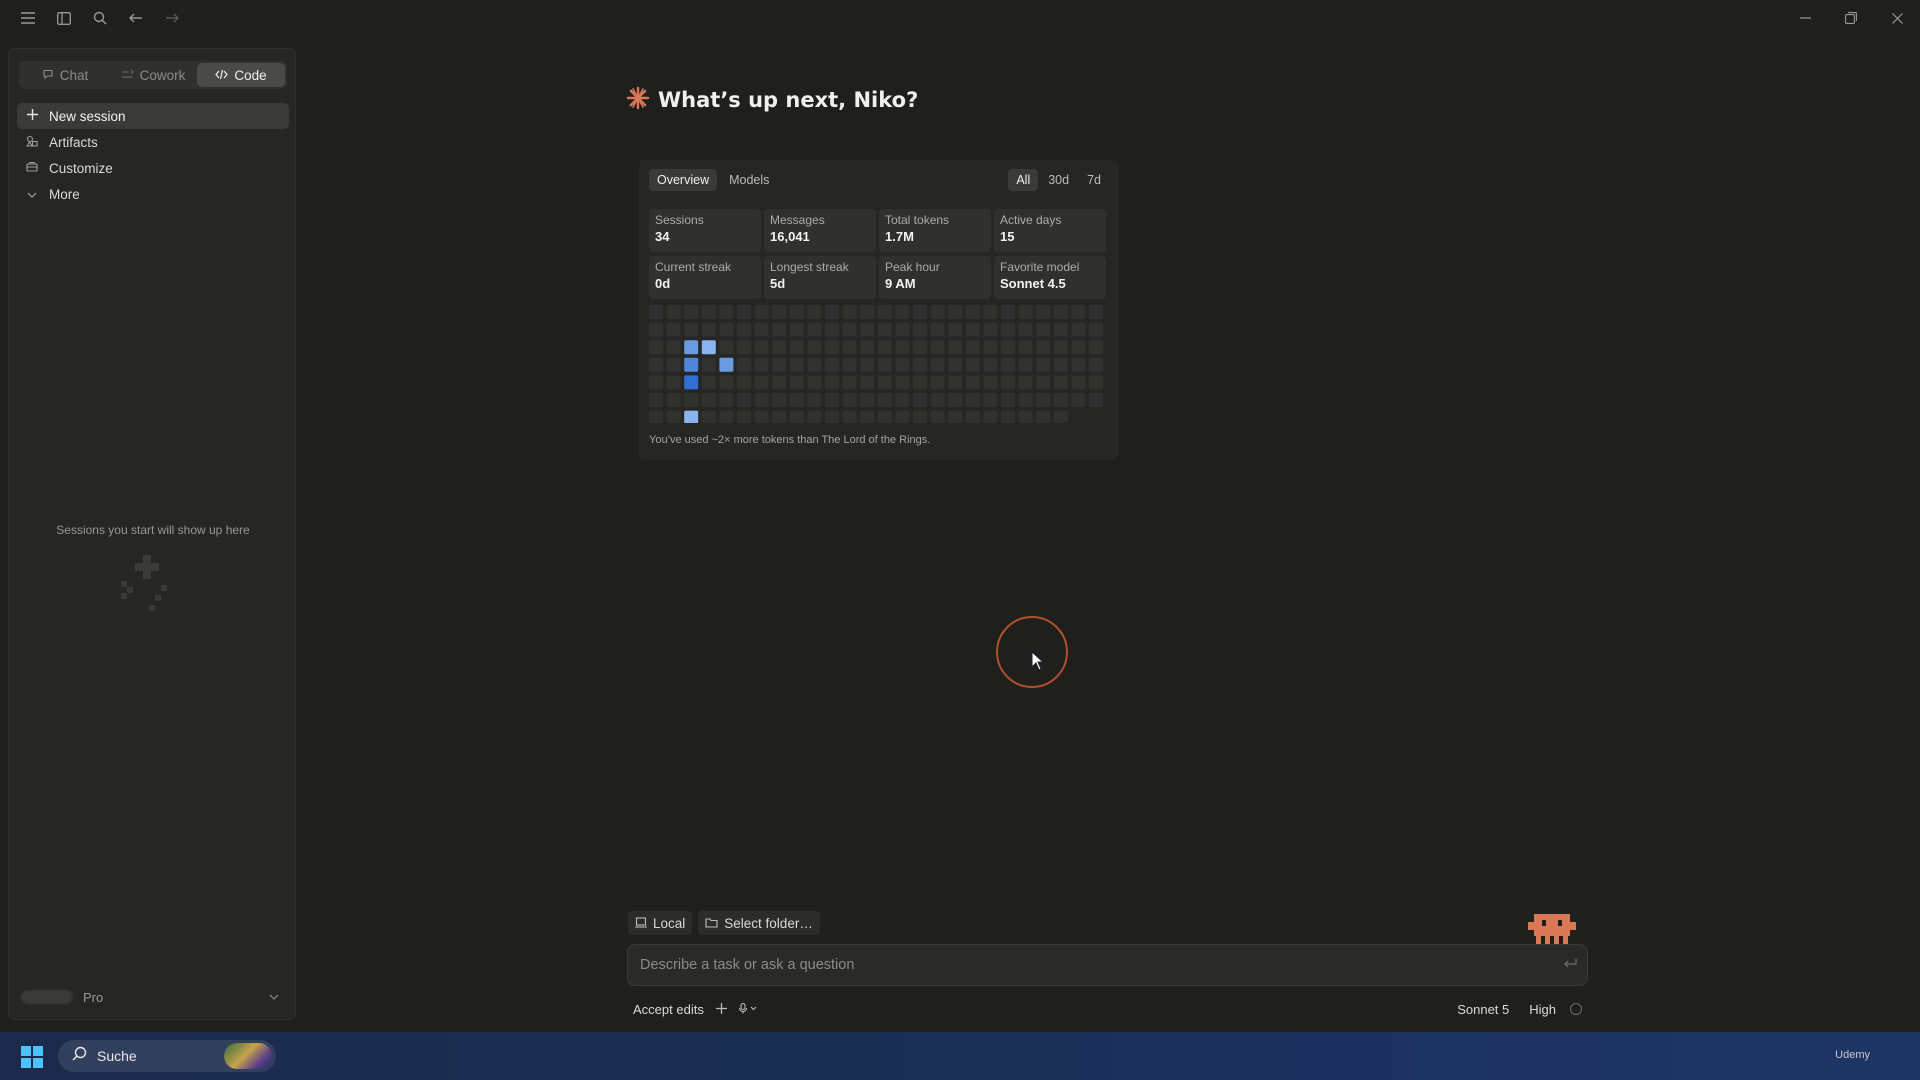 This screenshot has height=1080, width=1920. Describe the element at coordinates (1107, 965) in the screenshot. I see `task-input` at that location.